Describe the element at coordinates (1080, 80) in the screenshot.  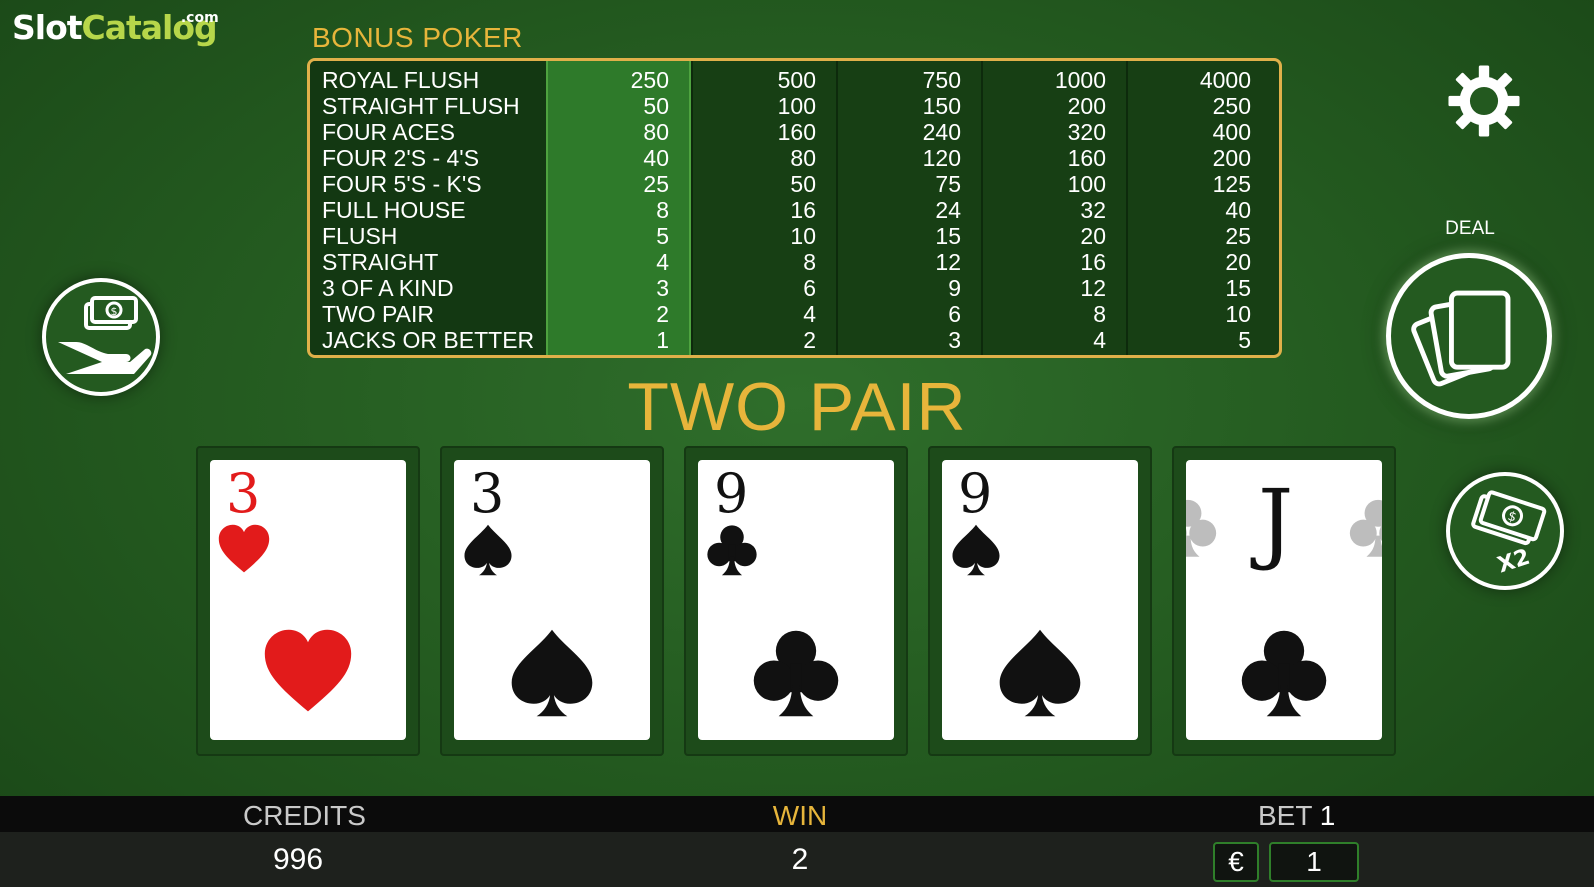
I see `payout-cell: 1000` at that location.